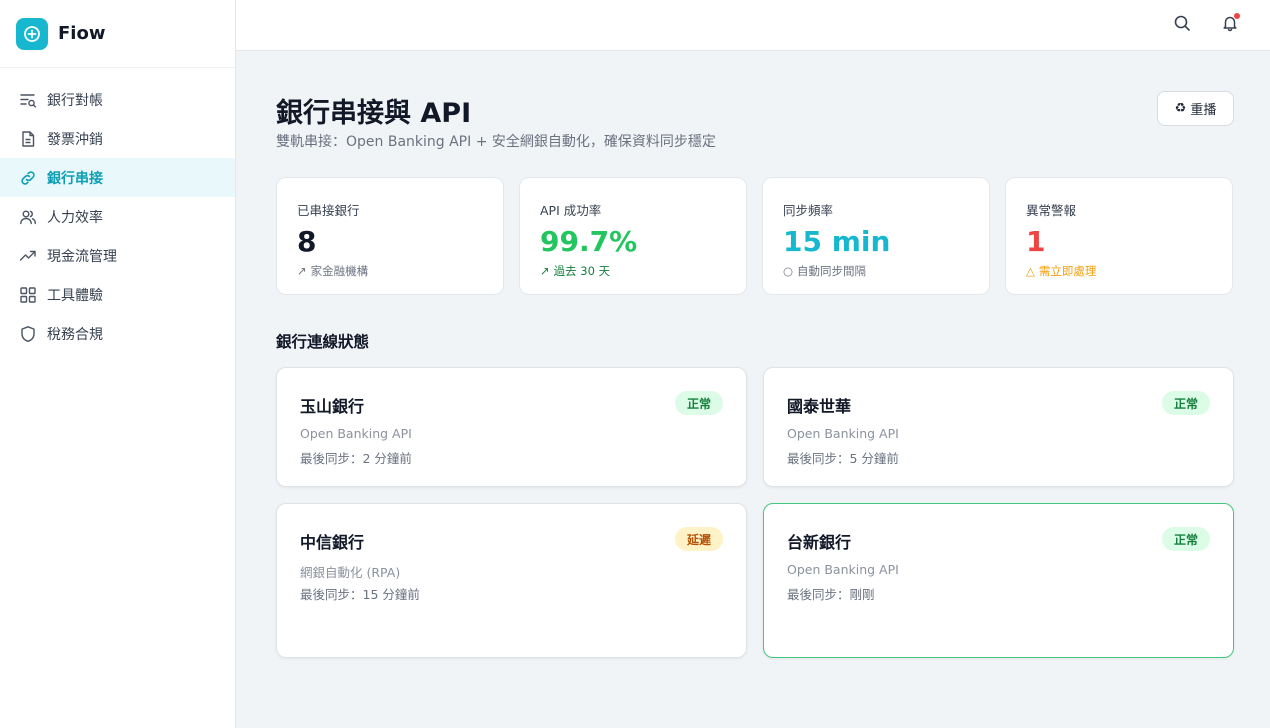 Image resolution: width=1270 pixels, height=728 pixels. I want to click on stat-foot: △ 需立即處理, so click(1129, 271).